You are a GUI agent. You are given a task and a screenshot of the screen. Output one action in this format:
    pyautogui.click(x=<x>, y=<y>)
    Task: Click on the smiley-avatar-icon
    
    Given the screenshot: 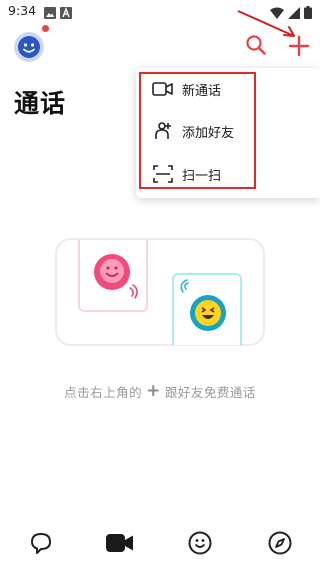 What is the action you would take?
    pyautogui.click(x=29, y=47)
    